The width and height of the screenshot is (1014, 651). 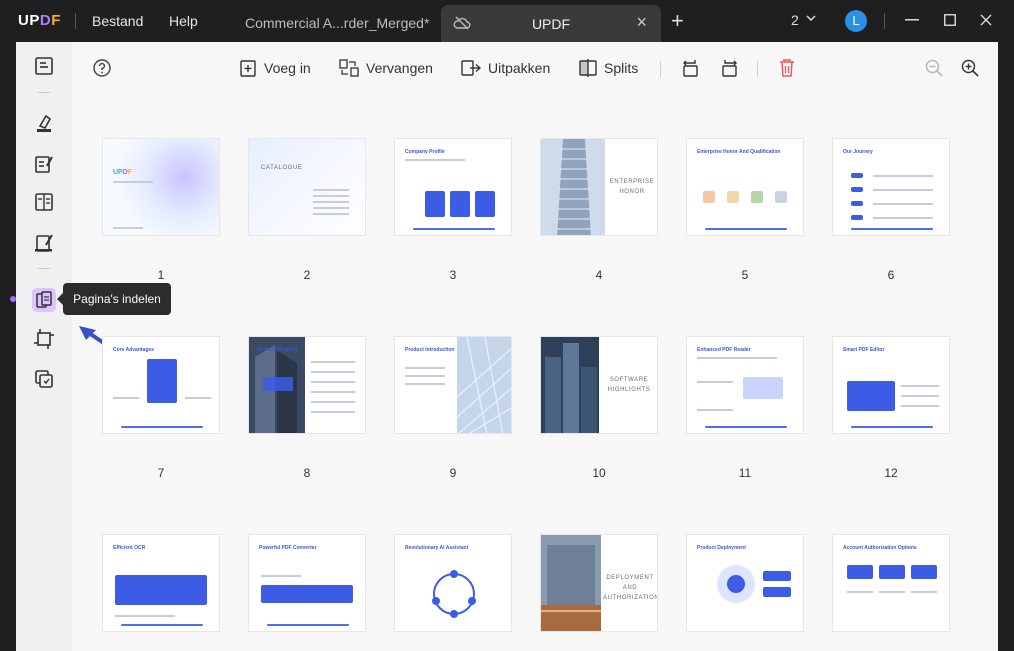 What do you see at coordinates (641, 22) in the screenshot?
I see `close-tab-icon: ×` at bounding box center [641, 22].